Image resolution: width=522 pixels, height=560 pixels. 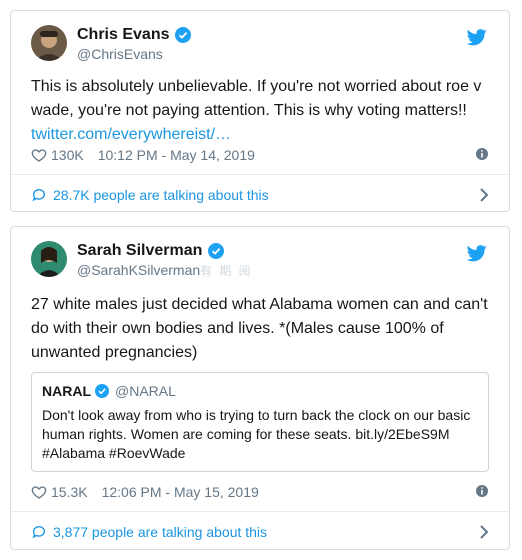 I want to click on author-display: Chris Evans, so click(x=134, y=35).